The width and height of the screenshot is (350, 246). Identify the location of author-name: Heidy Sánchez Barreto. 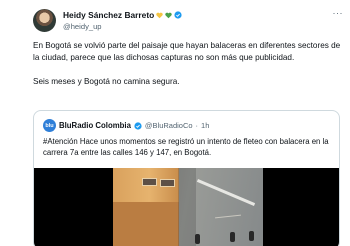
(108, 15).